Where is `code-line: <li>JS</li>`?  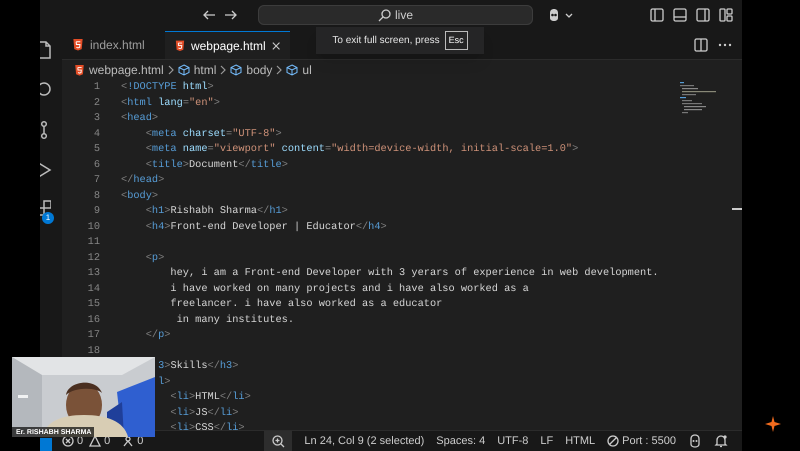
code-line: <li>JS</li> is located at coordinates (204, 413).